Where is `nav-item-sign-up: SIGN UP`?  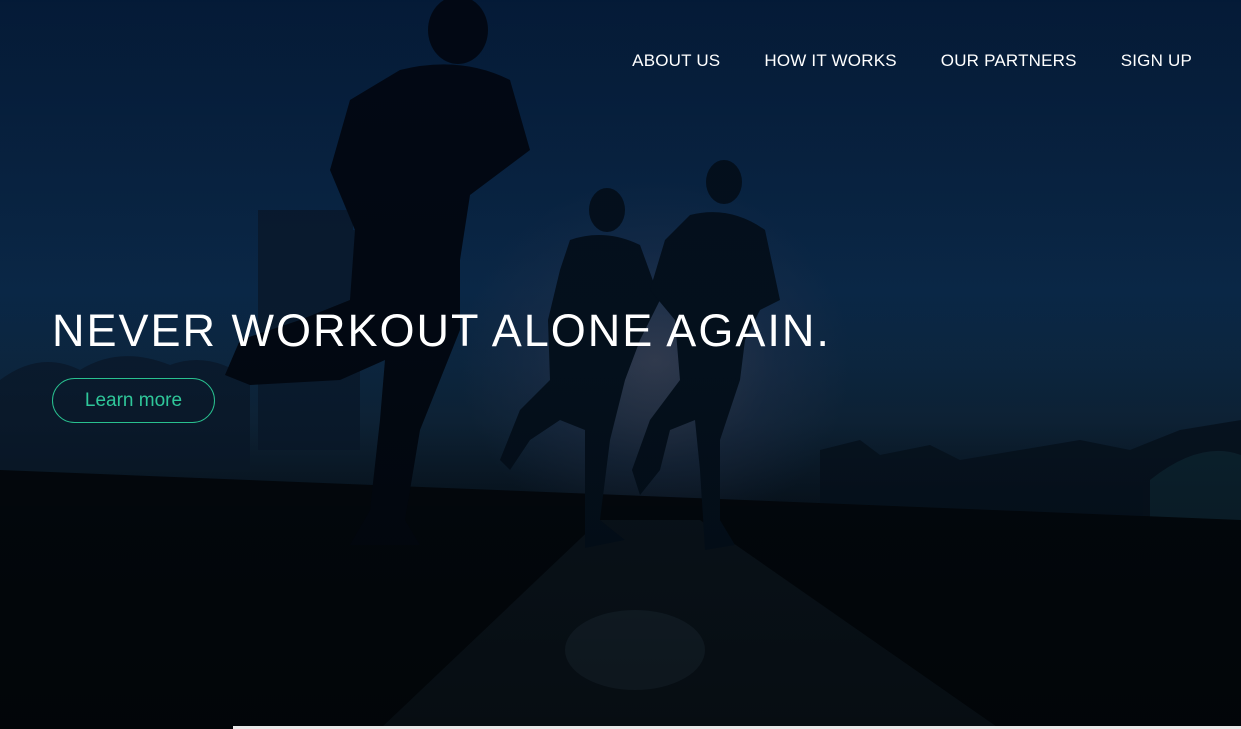
nav-item-sign-up: SIGN UP is located at coordinates (1156, 61).